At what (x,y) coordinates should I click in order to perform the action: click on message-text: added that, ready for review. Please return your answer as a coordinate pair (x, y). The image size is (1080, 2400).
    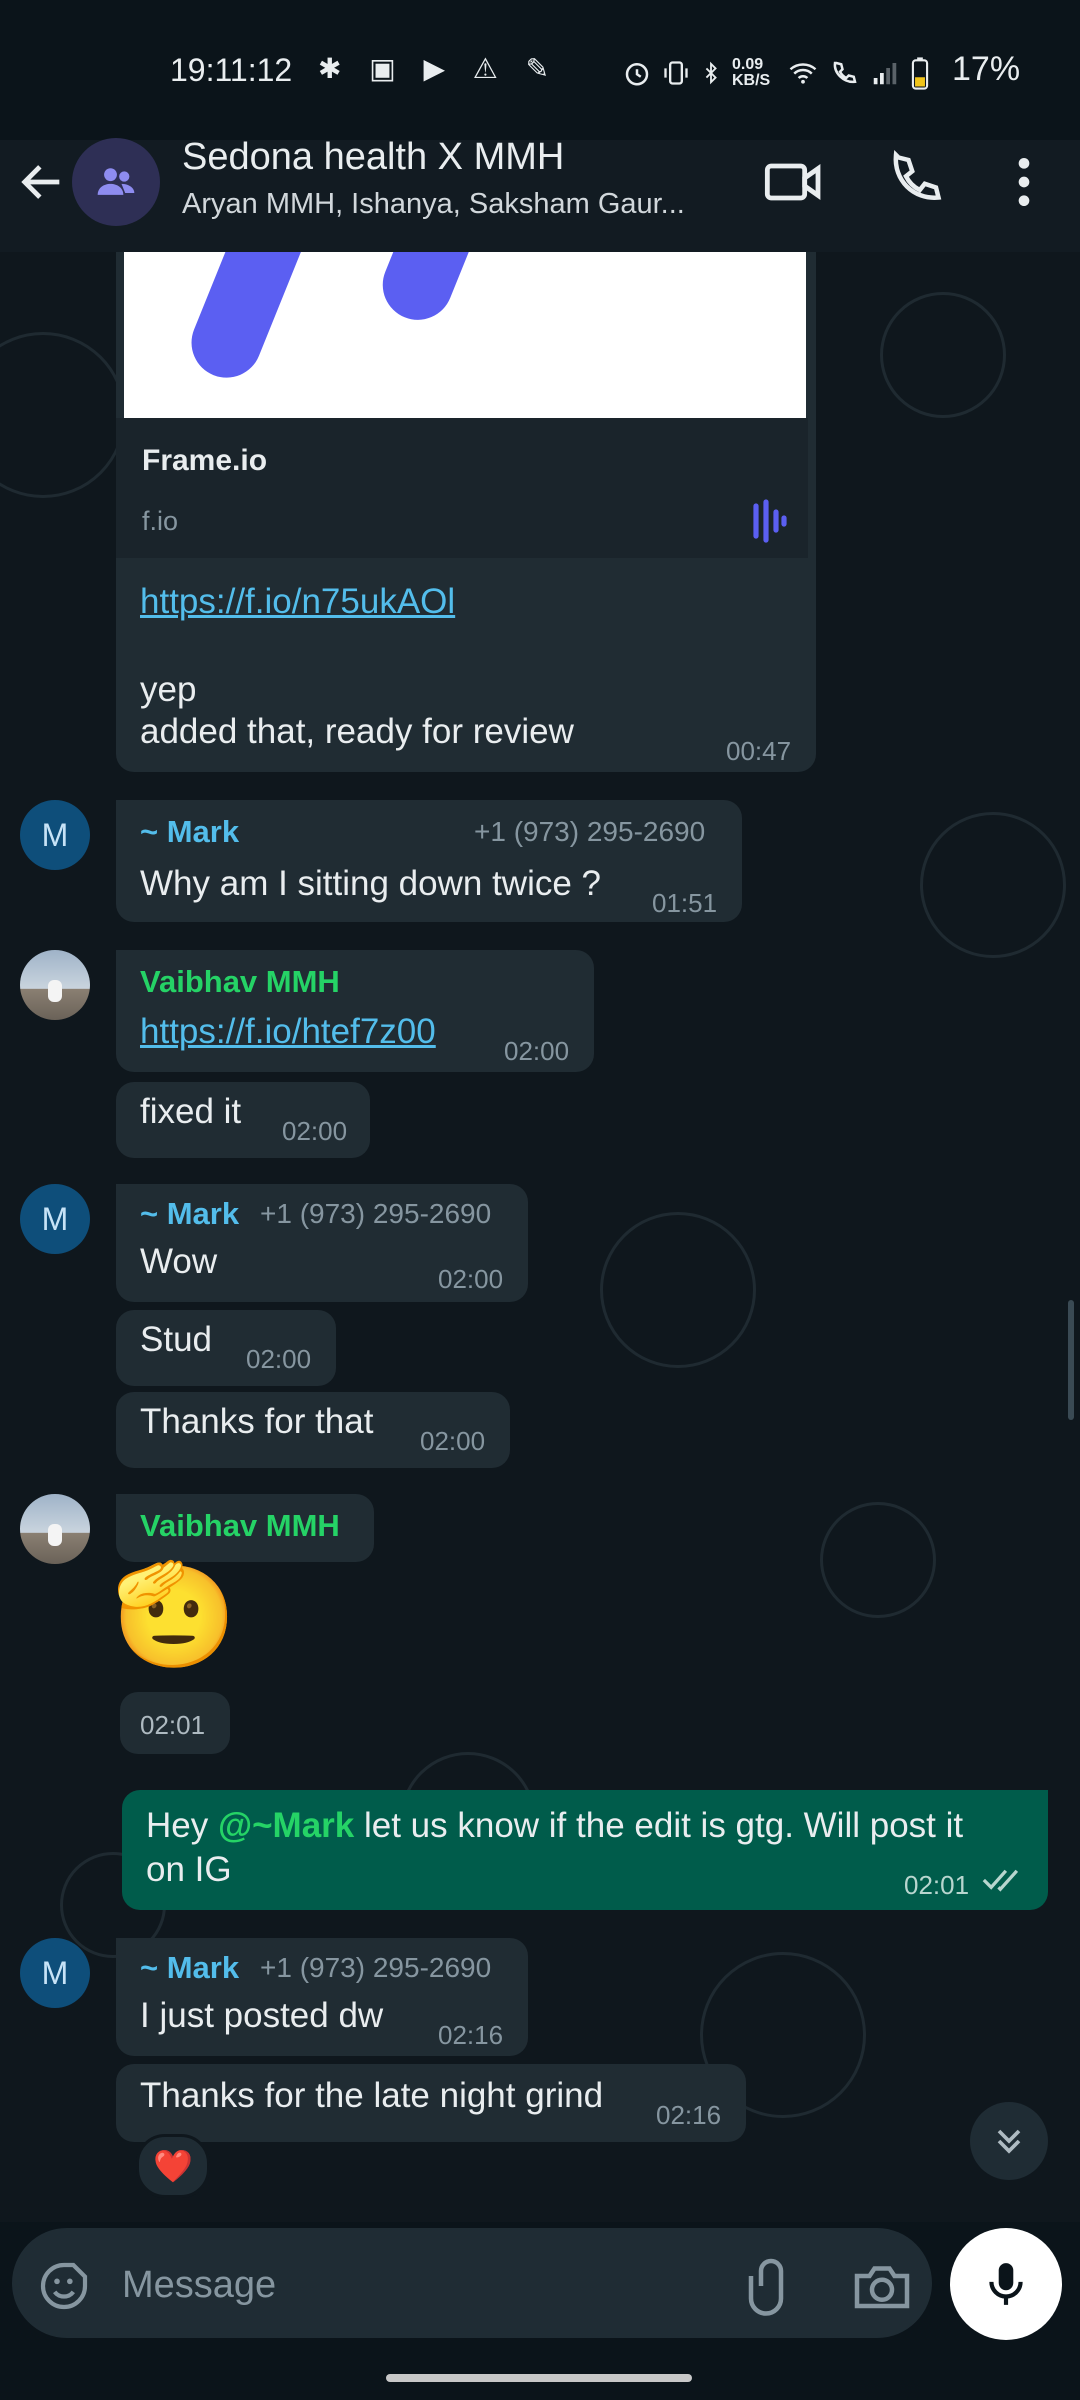
    Looking at the image, I should click on (357, 731).